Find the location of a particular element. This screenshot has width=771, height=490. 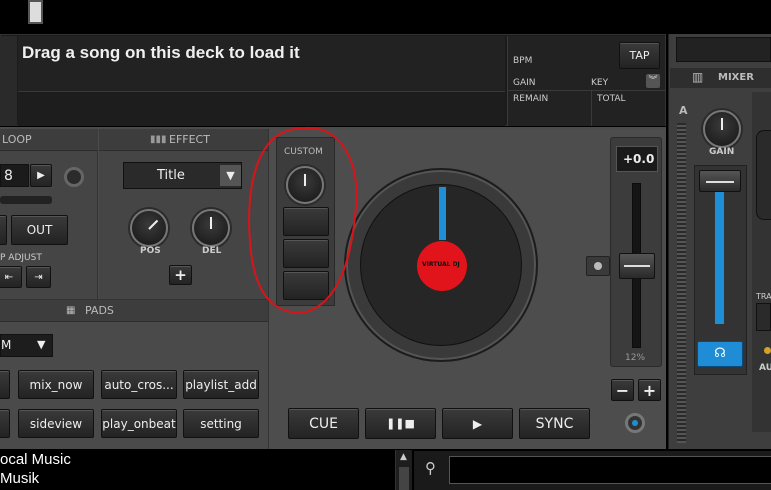

loop-length-display: 8 is located at coordinates (14, 175).